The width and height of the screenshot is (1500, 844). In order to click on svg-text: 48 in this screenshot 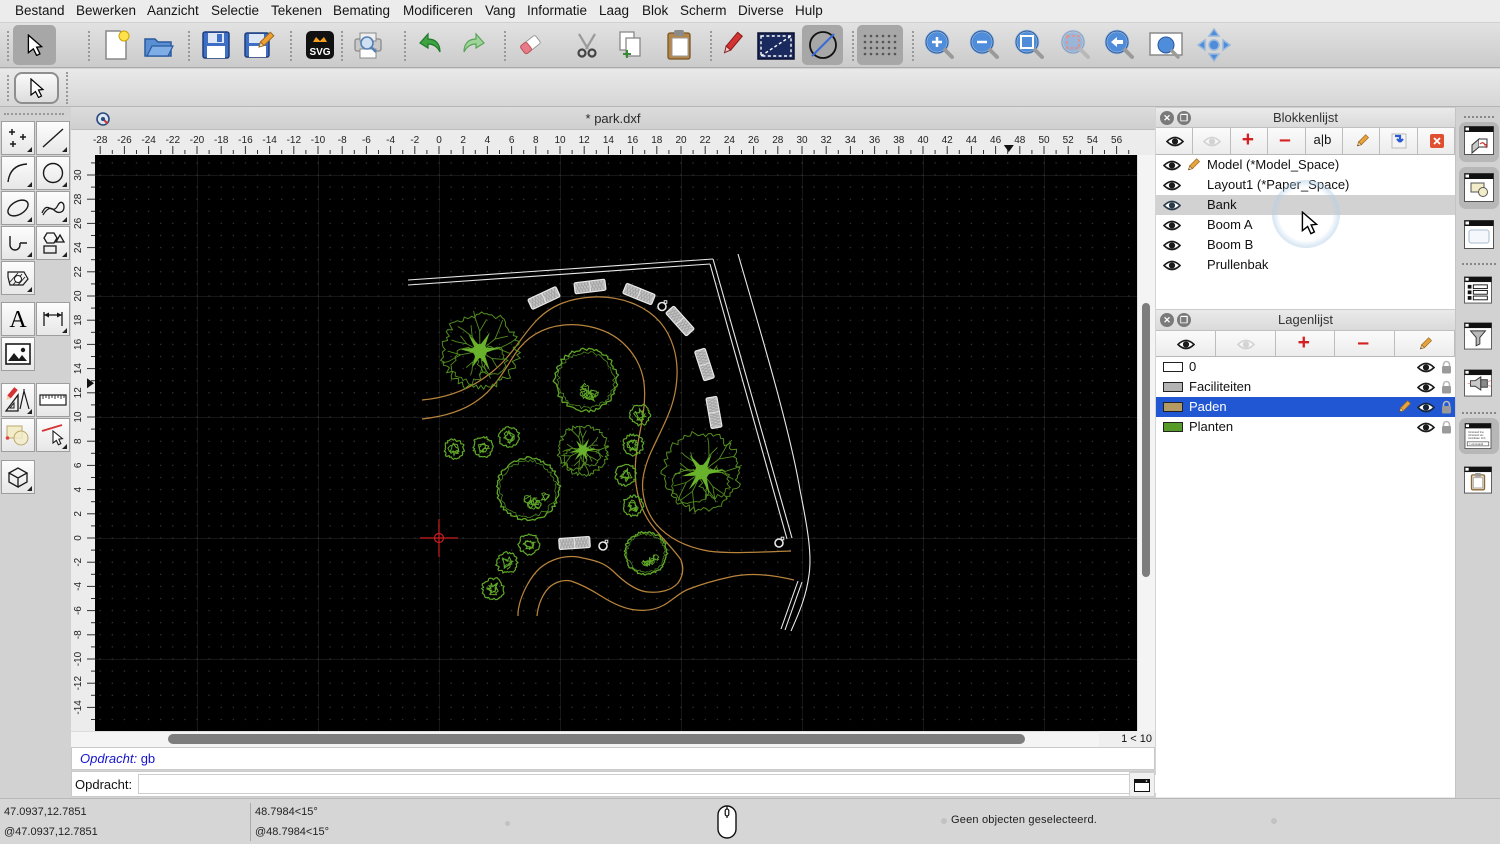, I will do `click(1020, 140)`.